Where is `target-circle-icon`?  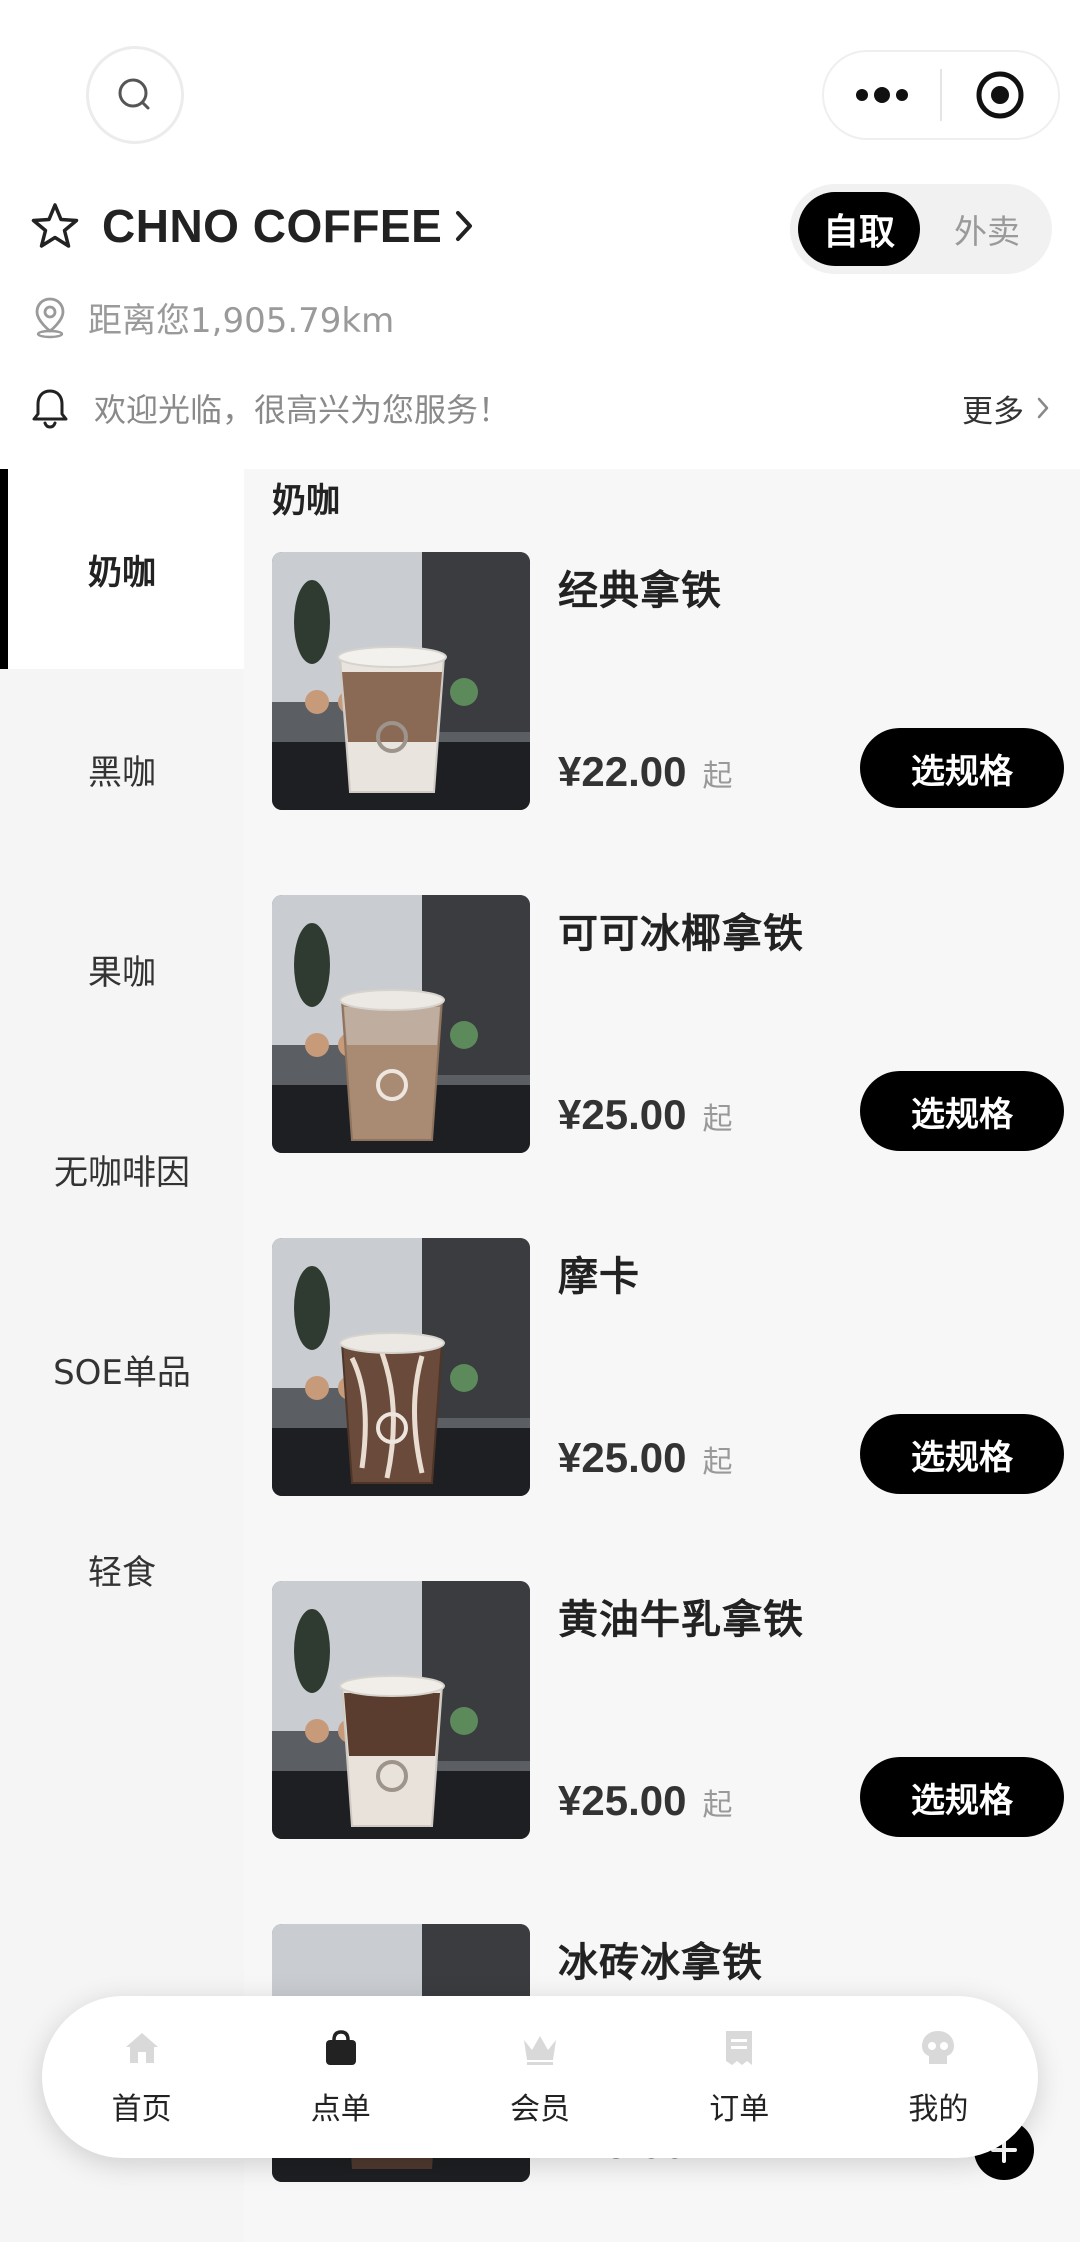 target-circle-icon is located at coordinates (1000, 95).